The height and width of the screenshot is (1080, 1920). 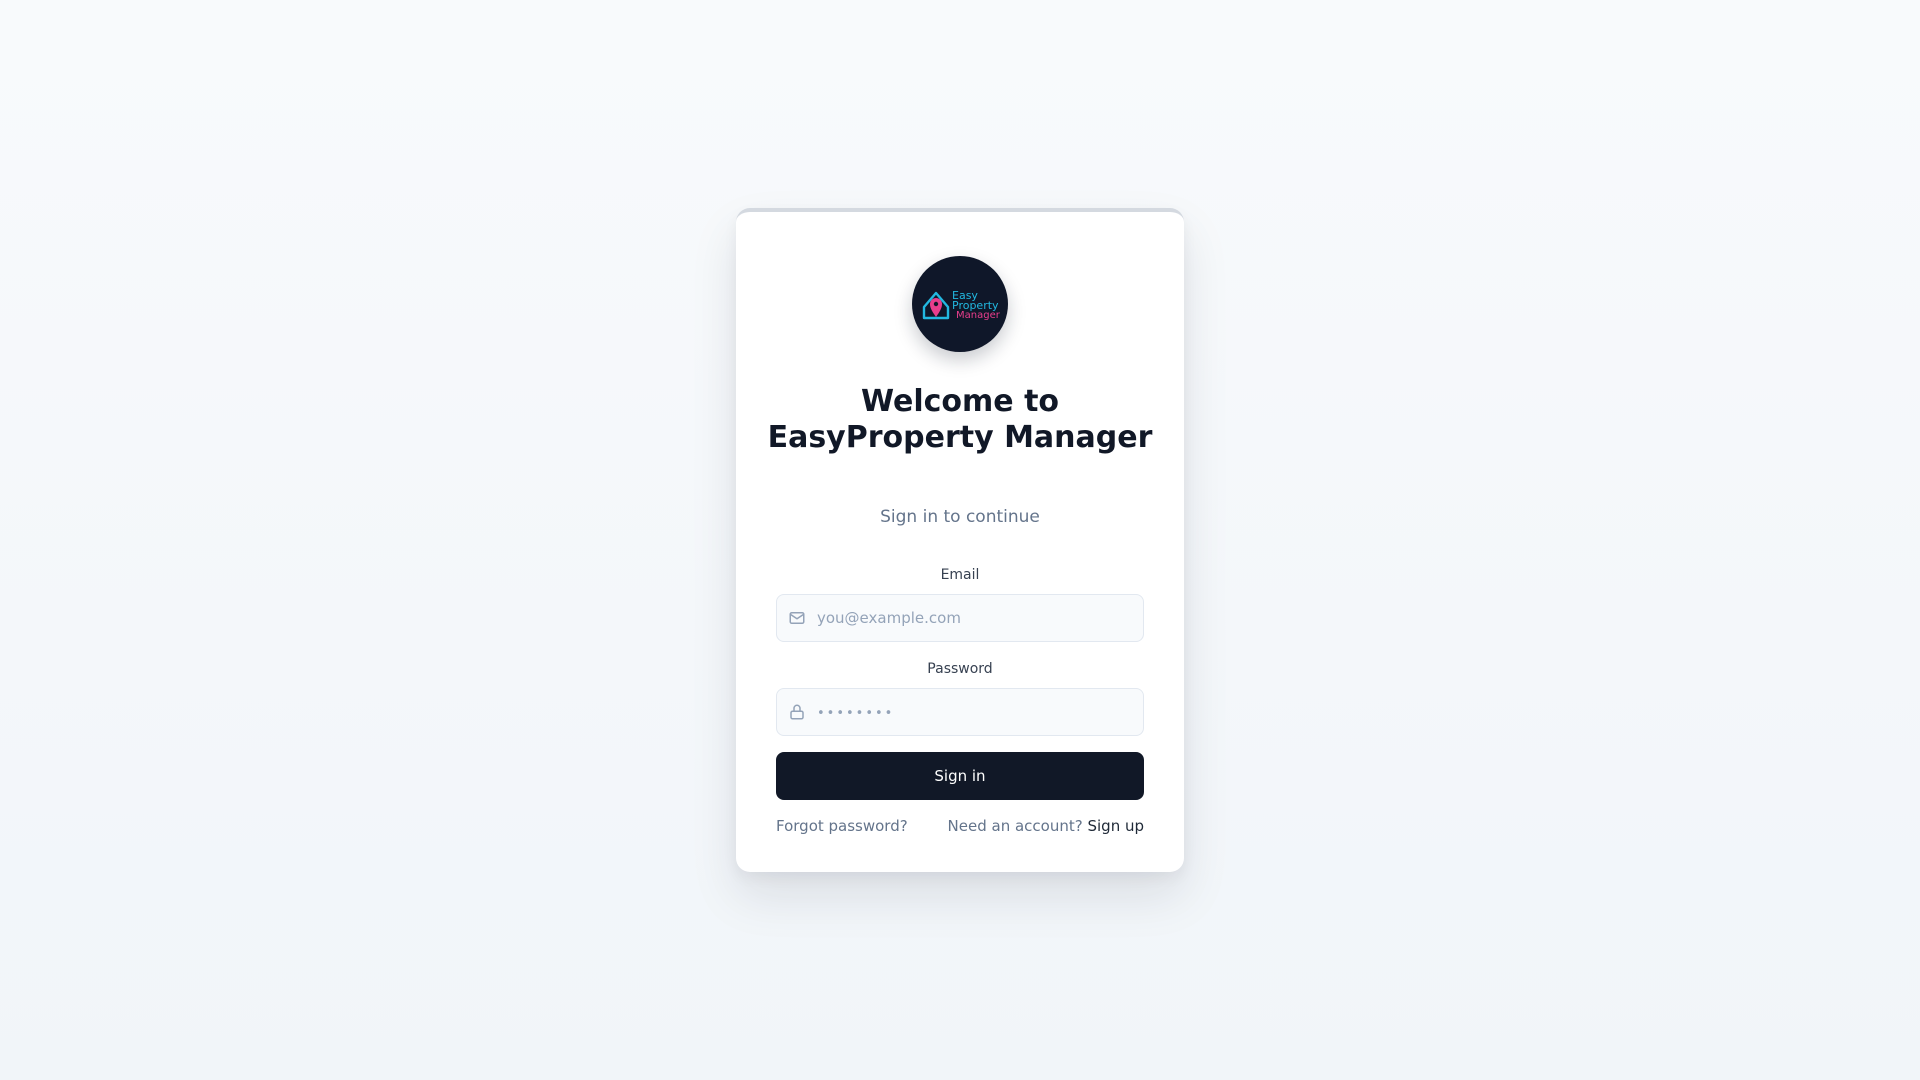 What do you see at coordinates (960, 517) in the screenshot?
I see `page-subtitle: Sign in to continue` at bounding box center [960, 517].